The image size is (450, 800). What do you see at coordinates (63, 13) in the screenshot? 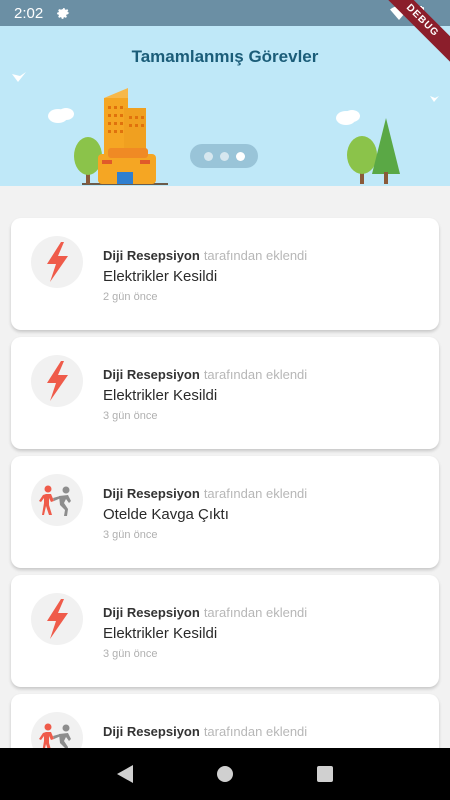
I see `gear-icon` at bounding box center [63, 13].